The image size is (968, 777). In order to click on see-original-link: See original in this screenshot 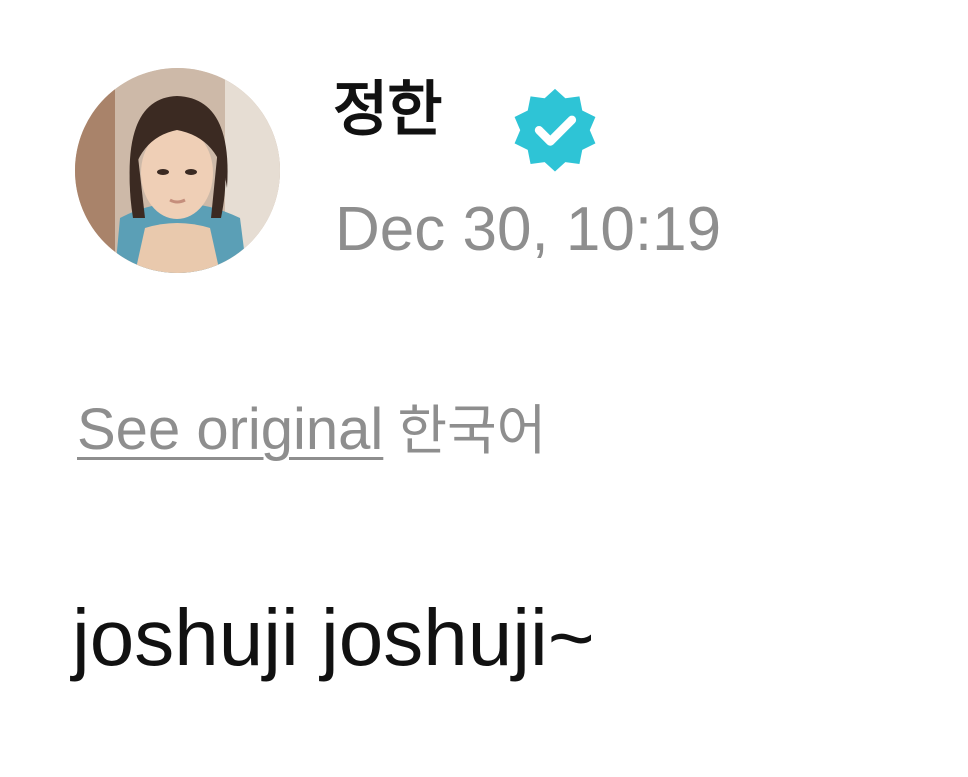, I will do `click(230, 429)`.